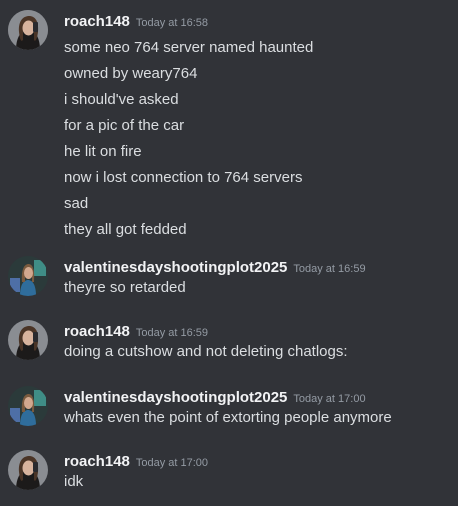 The width and height of the screenshot is (458, 506). I want to click on message-text: he lit on fire, so click(103, 151).